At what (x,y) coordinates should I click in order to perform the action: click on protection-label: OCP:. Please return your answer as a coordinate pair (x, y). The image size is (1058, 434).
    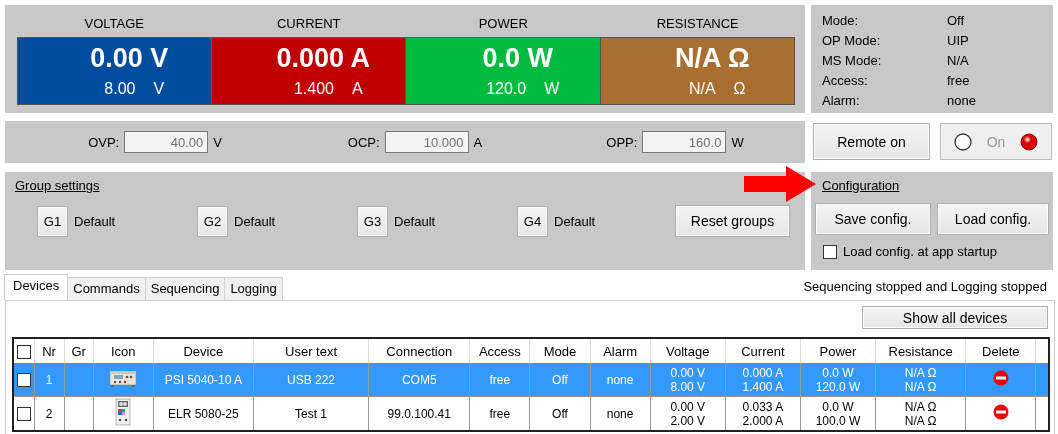
    Looking at the image, I should click on (363, 142).